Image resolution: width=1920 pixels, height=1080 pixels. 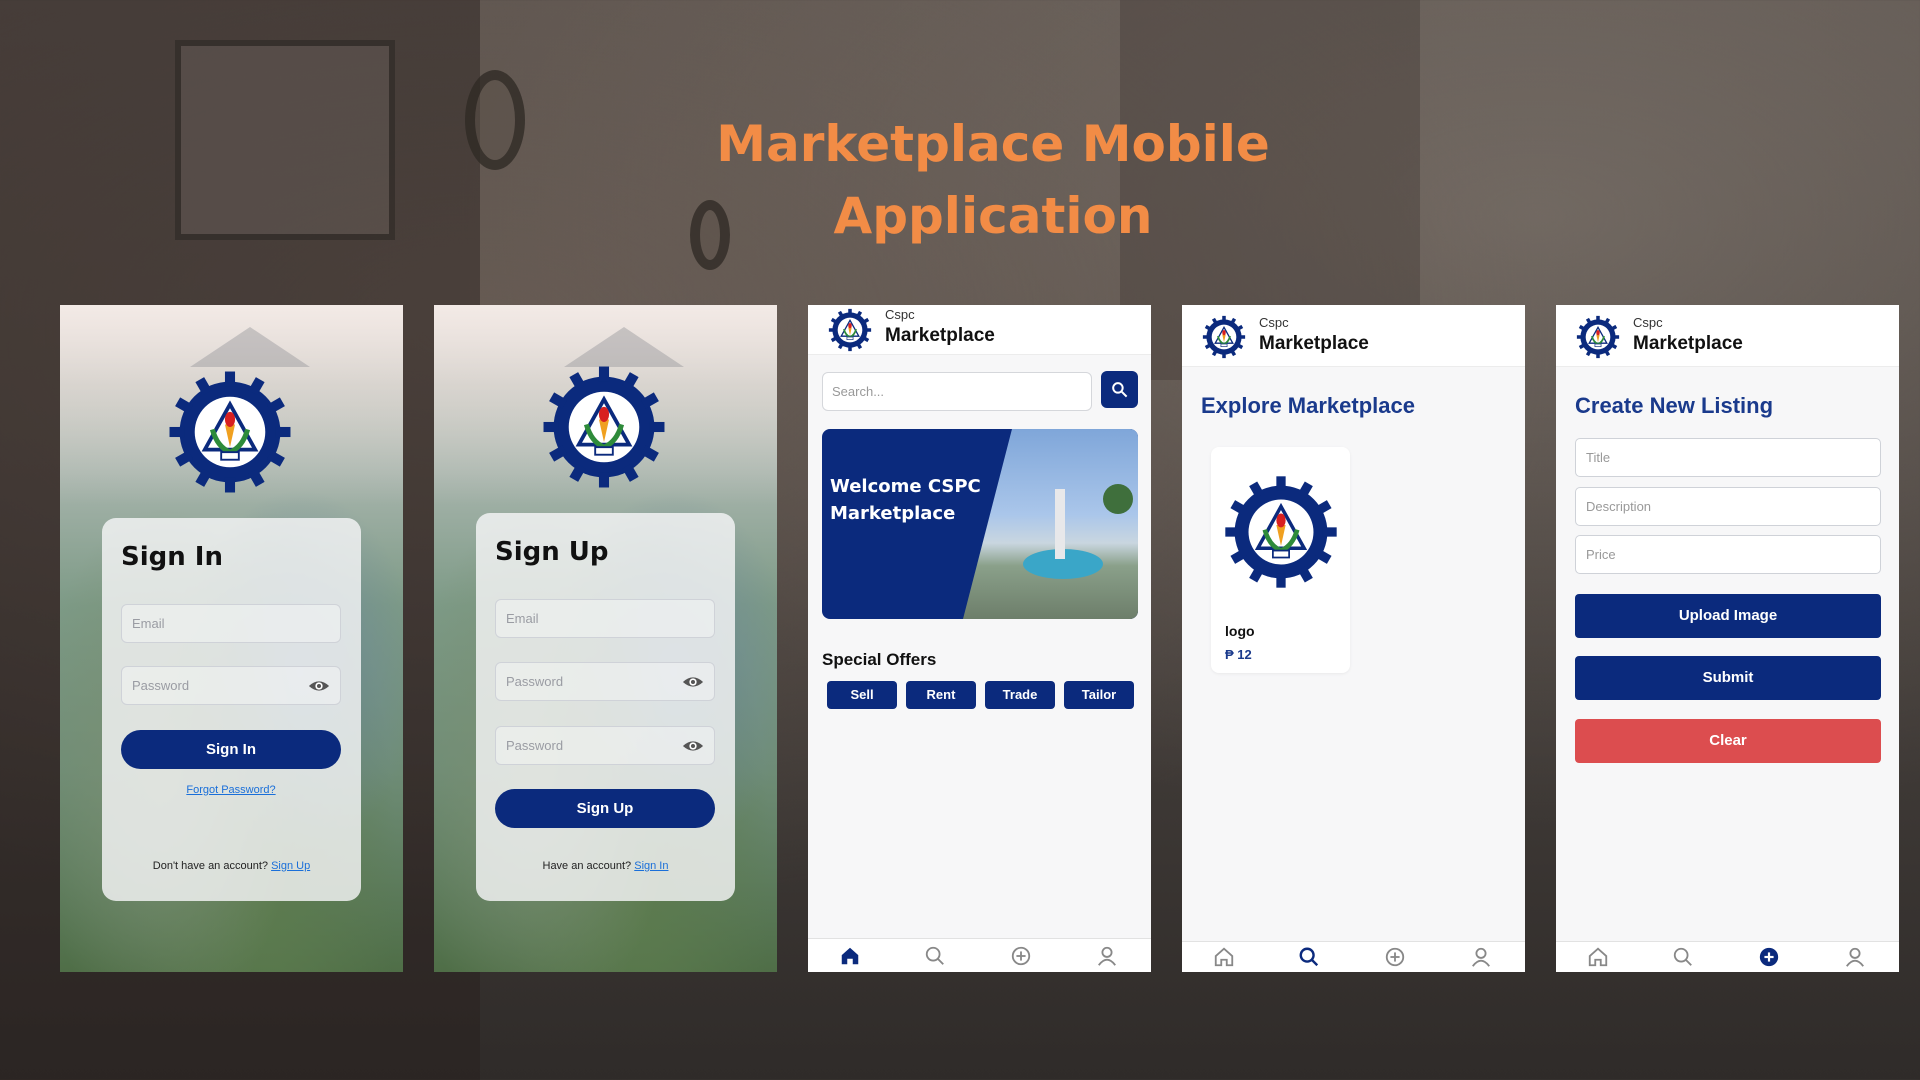 What do you see at coordinates (1060, 524) in the screenshot?
I see `tower-shape` at bounding box center [1060, 524].